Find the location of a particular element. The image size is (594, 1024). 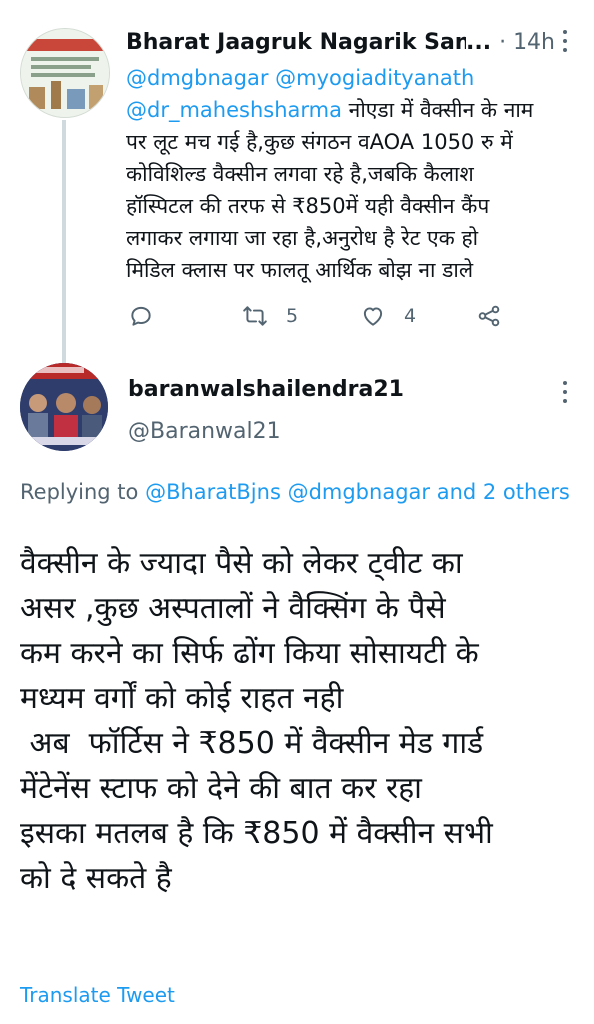

mention-link: @dr_maheshsharma is located at coordinates (234, 110).